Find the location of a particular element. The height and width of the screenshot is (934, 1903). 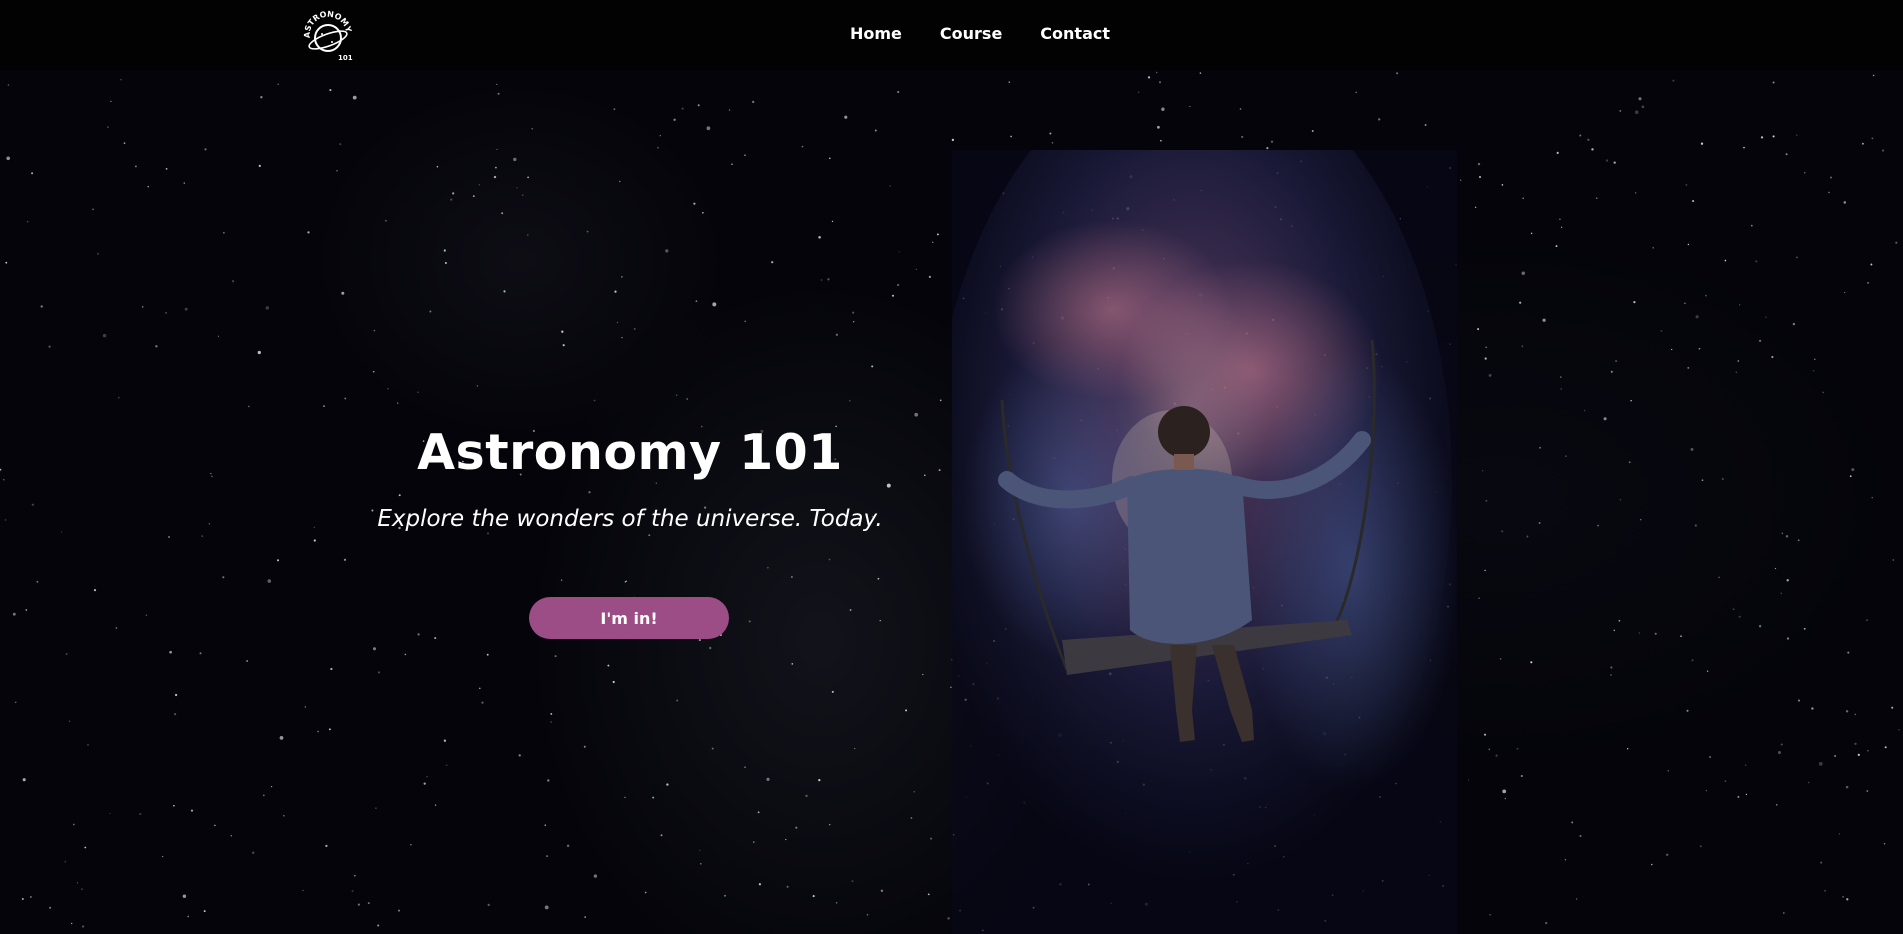

nav-link-course: Course is located at coordinates (971, 33).